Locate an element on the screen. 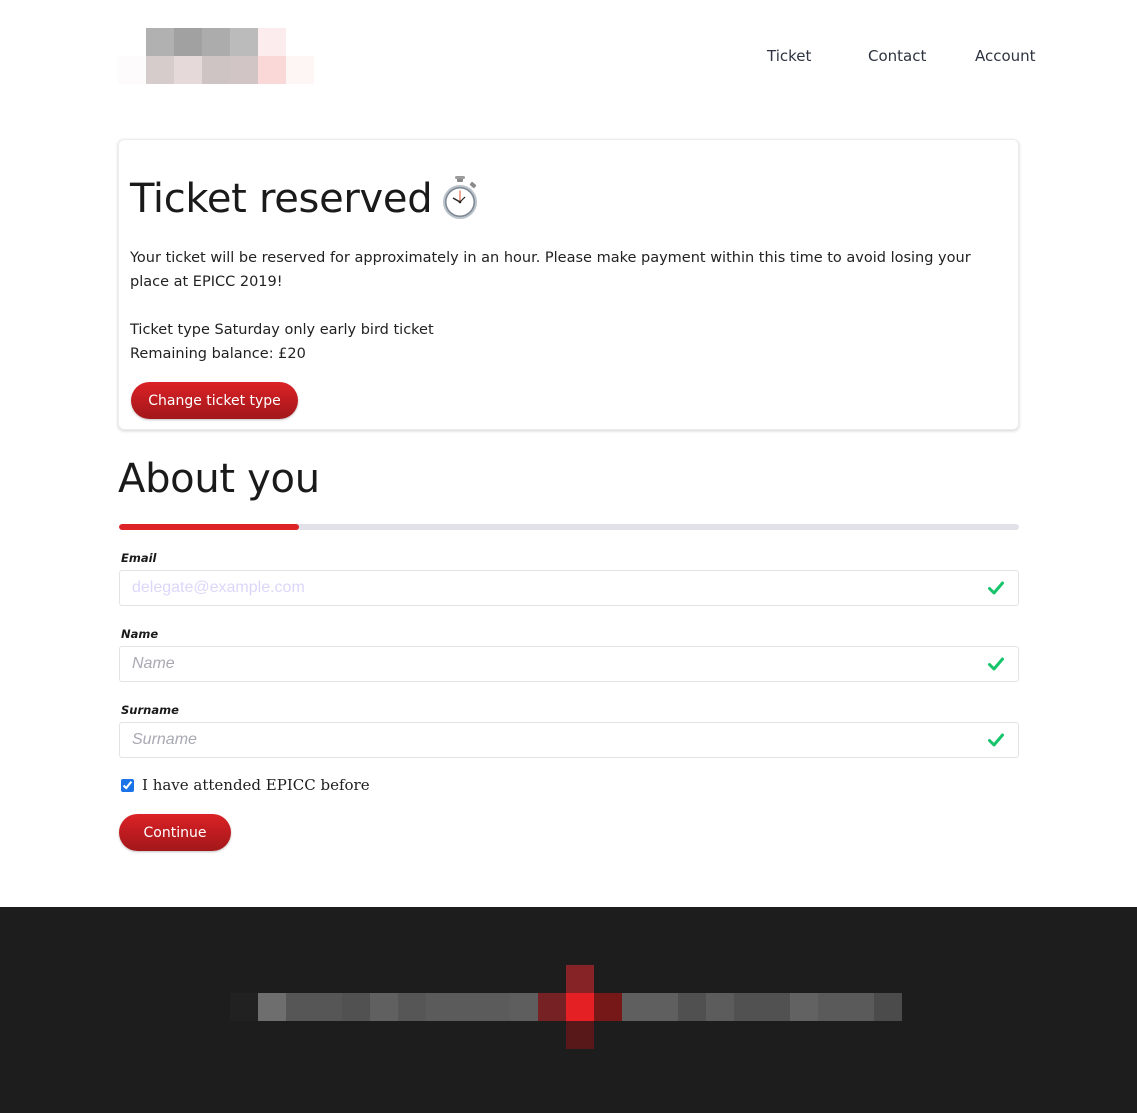 Image resolution: width=1137 pixels, height=1113 pixels. change-ticket-type-button: Change ticket type is located at coordinates (214, 400).